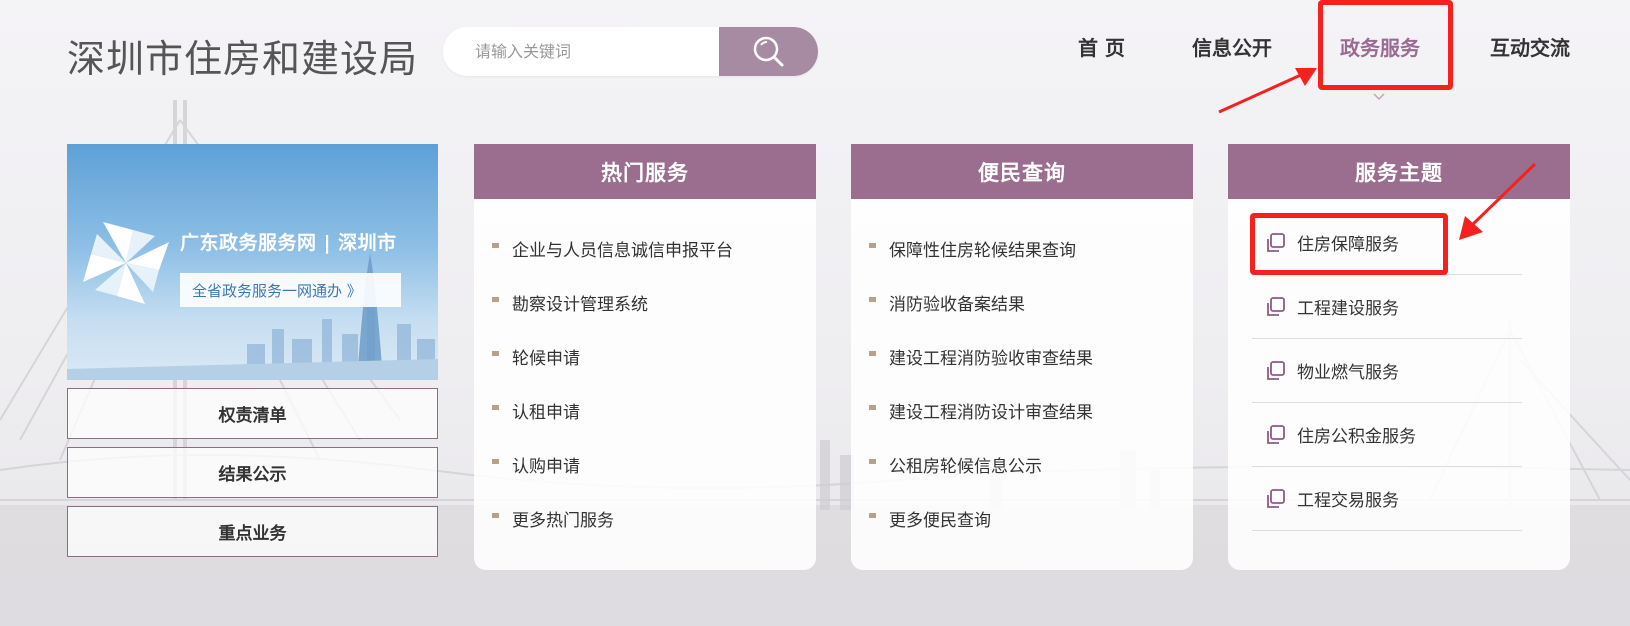  What do you see at coordinates (1348, 501) in the screenshot?
I see `theme-item-label: 工程交易服务` at bounding box center [1348, 501].